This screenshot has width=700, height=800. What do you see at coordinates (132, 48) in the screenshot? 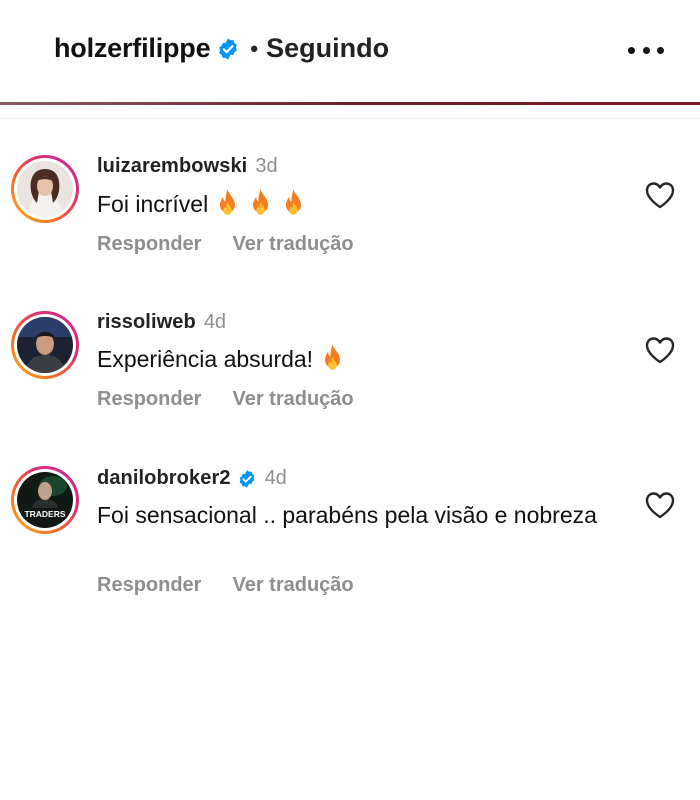
I see `header-username: holzerfilippe` at bounding box center [132, 48].